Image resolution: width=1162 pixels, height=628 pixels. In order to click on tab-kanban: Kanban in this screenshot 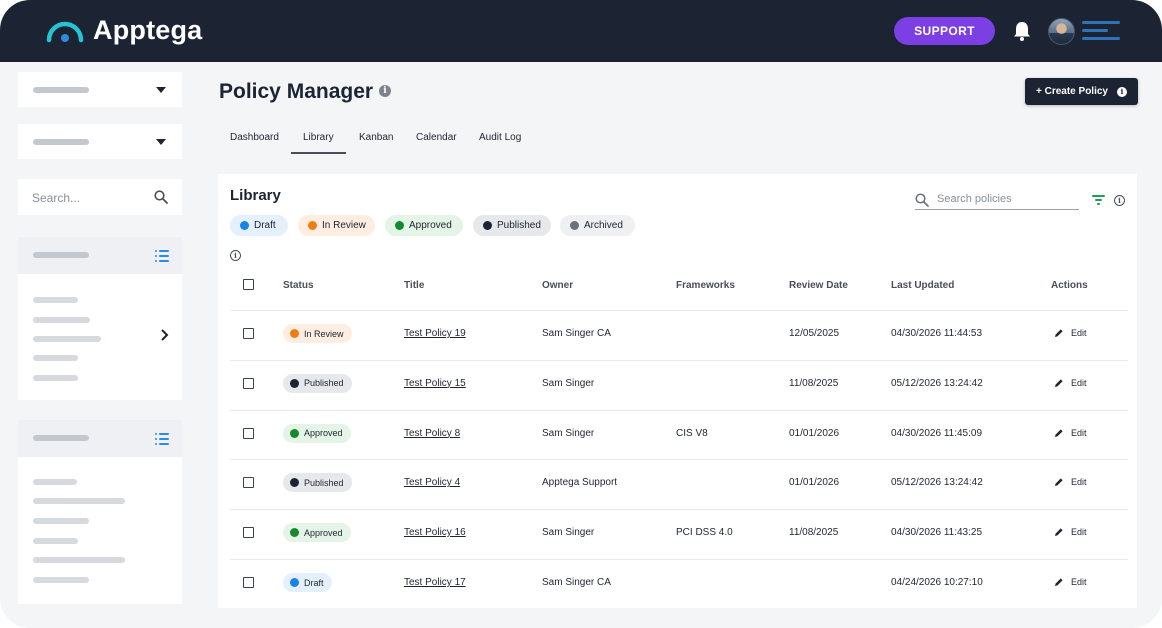, I will do `click(376, 137)`.